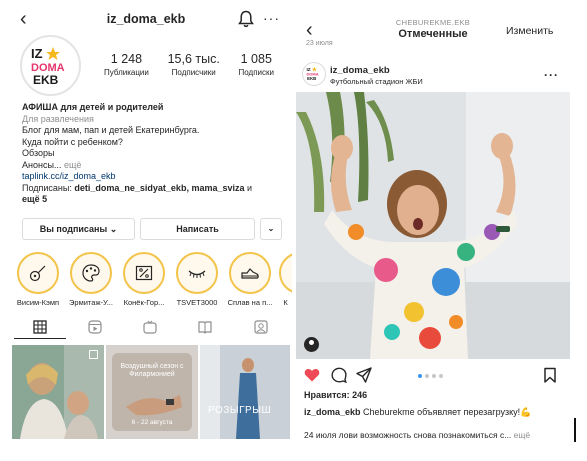 The height and width of the screenshot is (461, 587). Describe the element at coordinates (261, 327) in the screenshot. I see `tagged-icon` at that location.